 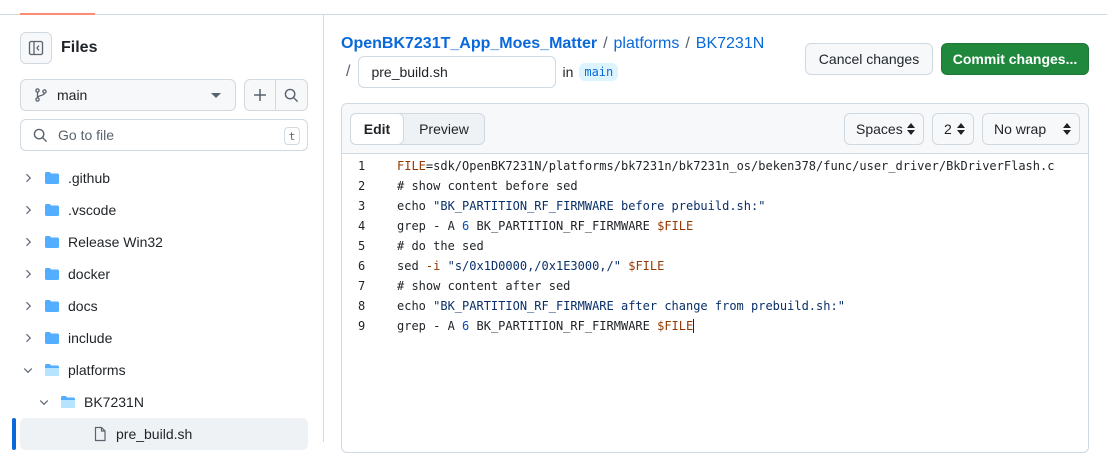 What do you see at coordinates (487, 186) in the screenshot?
I see `line-content: # show content before sed` at bounding box center [487, 186].